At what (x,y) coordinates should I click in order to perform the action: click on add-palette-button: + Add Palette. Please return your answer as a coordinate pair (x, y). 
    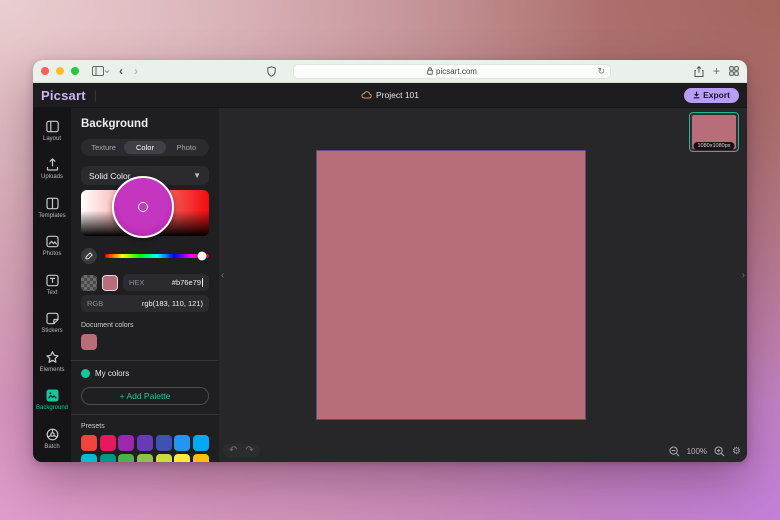
    Looking at the image, I should click on (145, 396).